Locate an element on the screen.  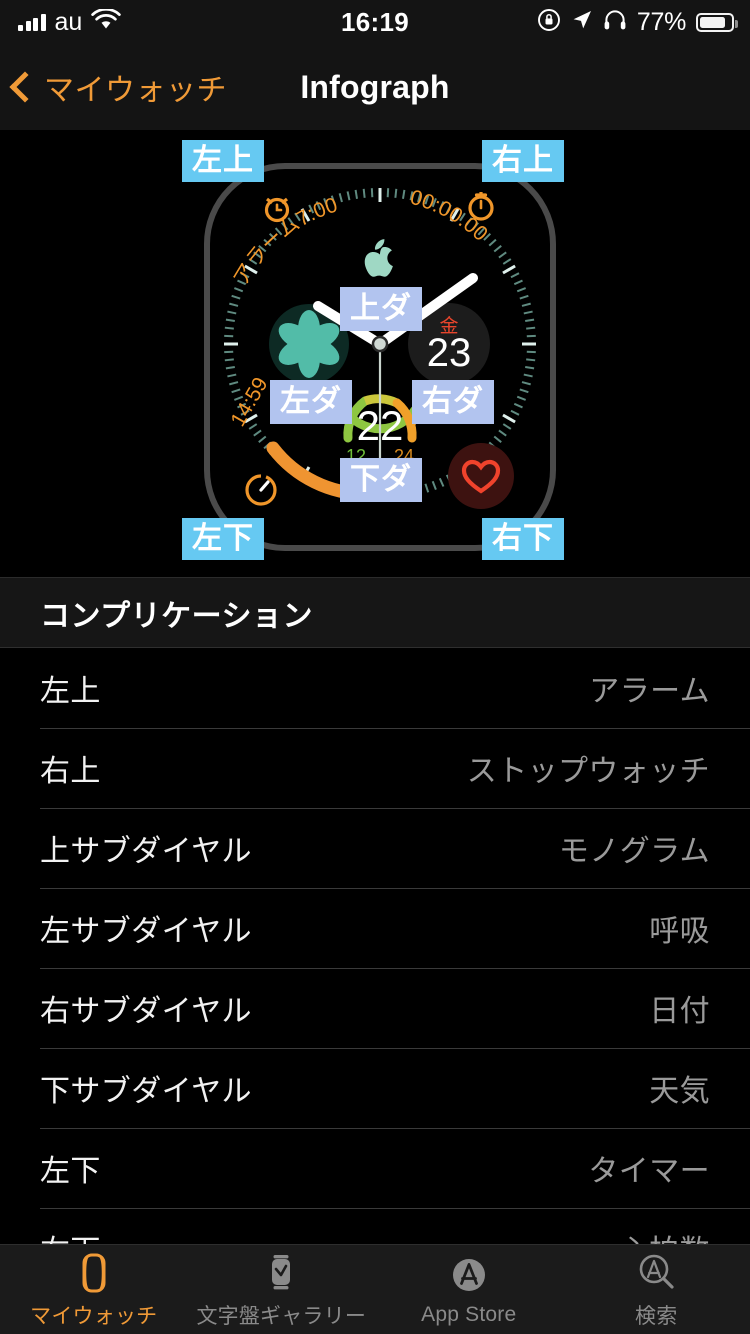
status-bar: au 16:19 77% is located at coordinates (375, 22).